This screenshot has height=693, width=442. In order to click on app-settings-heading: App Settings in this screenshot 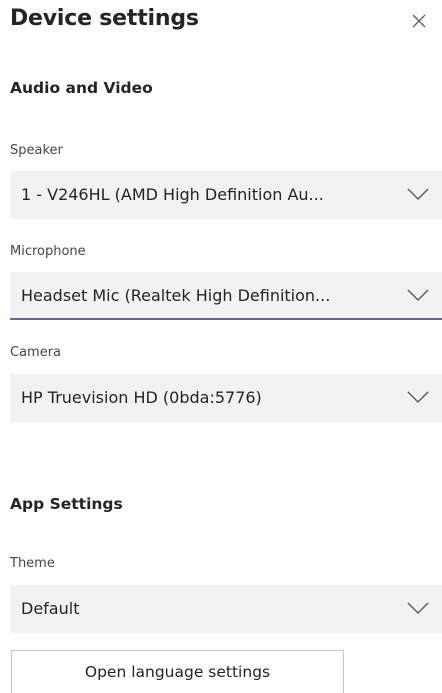, I will do `click(66, 504)`.